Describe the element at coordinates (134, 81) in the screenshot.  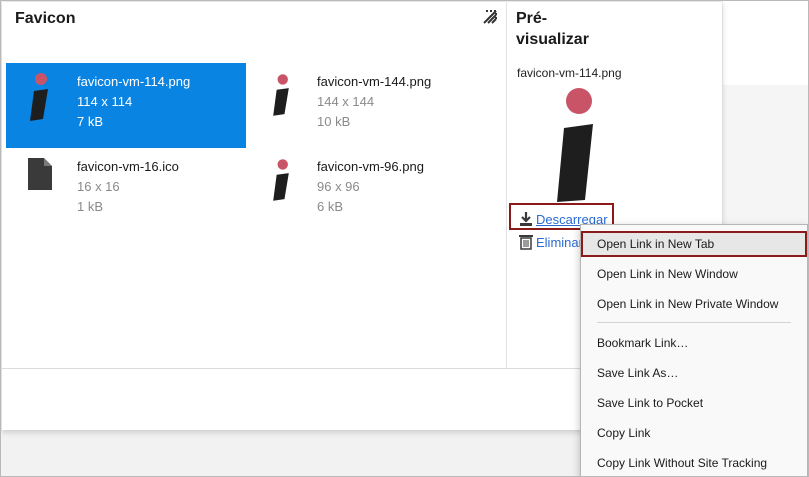
I see `item-name: favicon-vm-114.png` at that location.